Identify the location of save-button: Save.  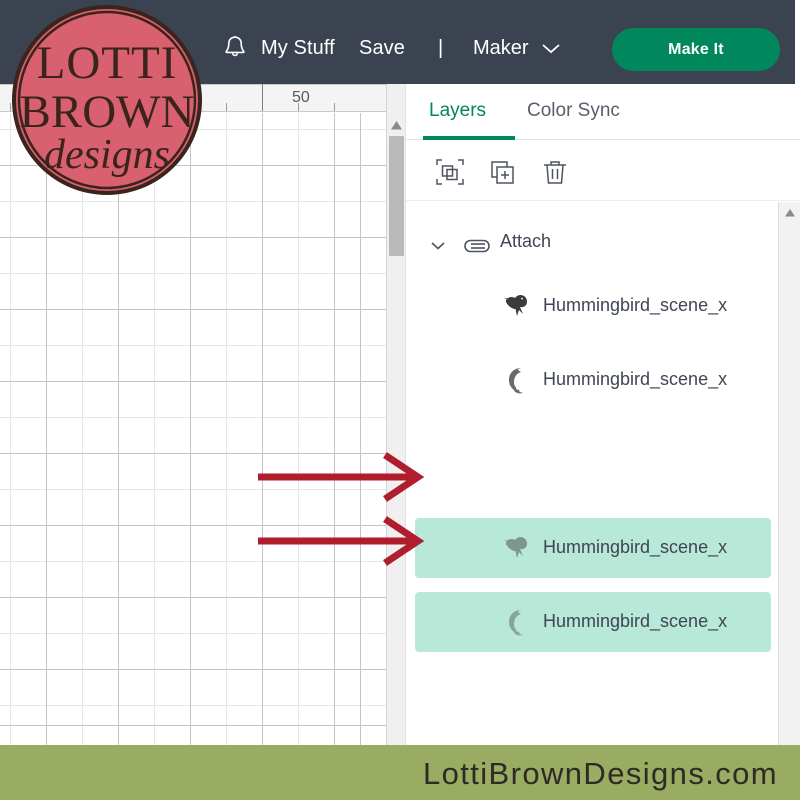
(382, 48).